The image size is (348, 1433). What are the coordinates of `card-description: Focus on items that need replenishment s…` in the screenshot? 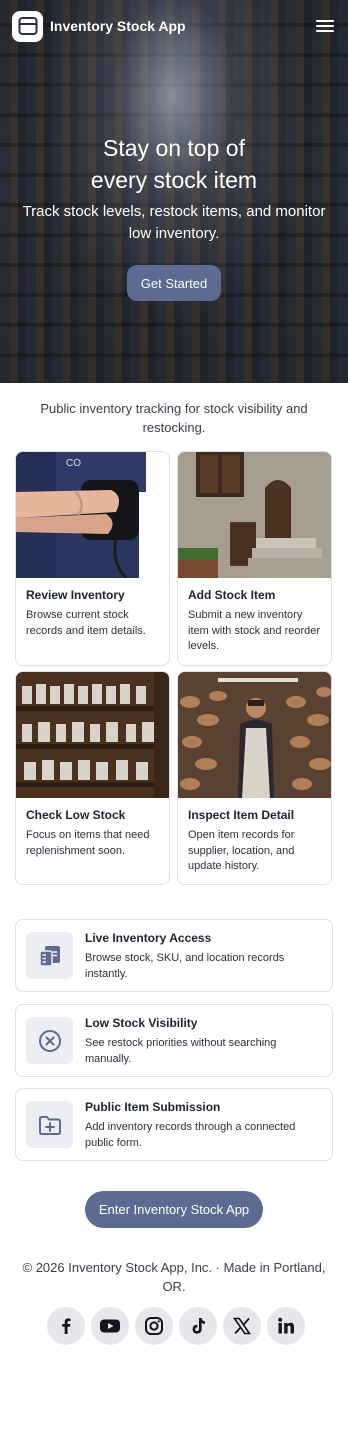 It's located at (88, 843).